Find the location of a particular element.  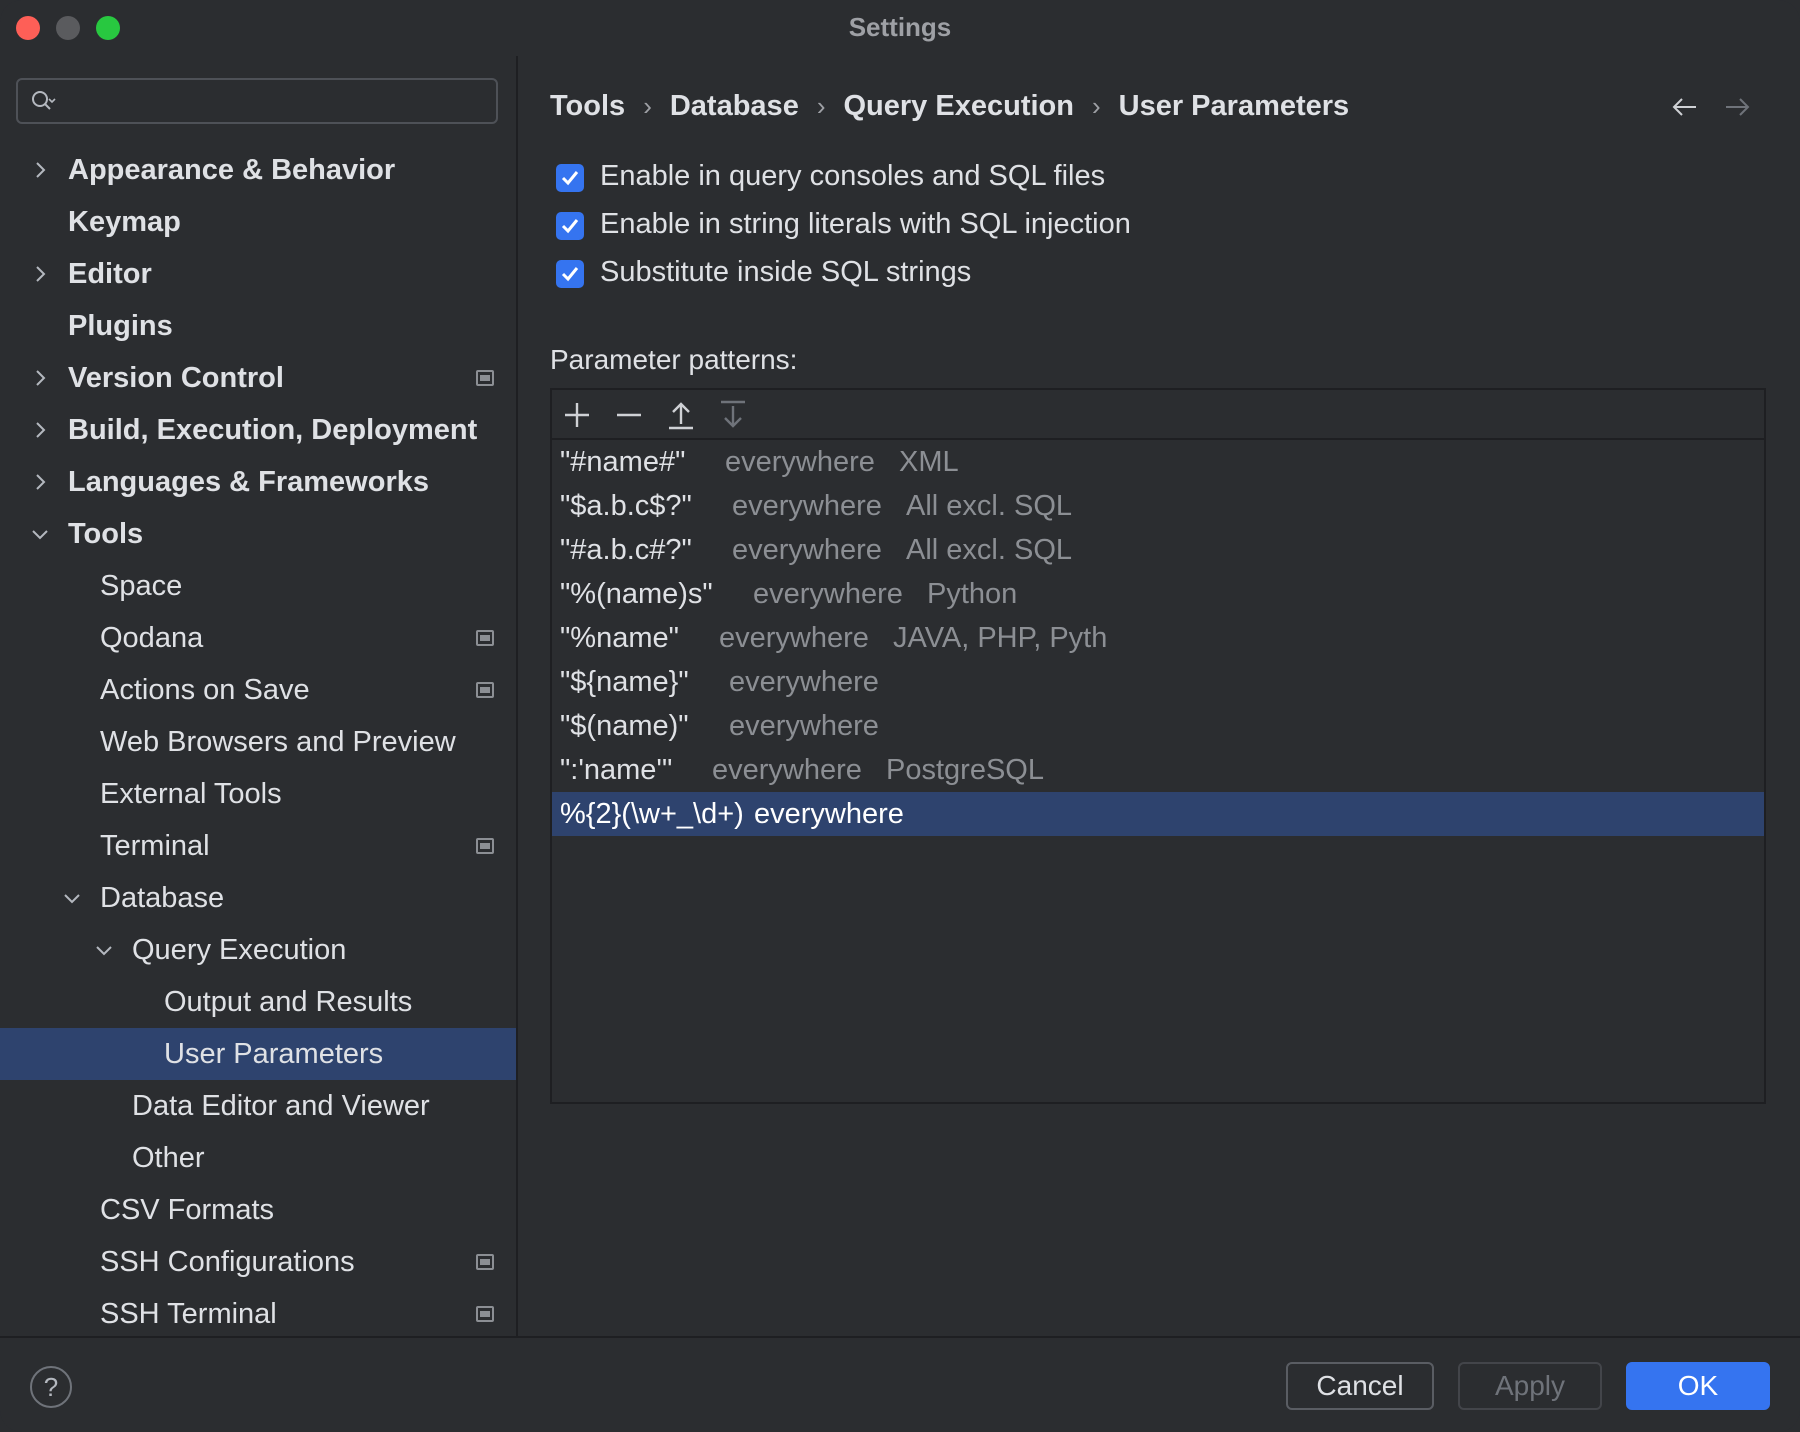

sidebar-item-label: Actions on Save is located at coordinates (205, 690).